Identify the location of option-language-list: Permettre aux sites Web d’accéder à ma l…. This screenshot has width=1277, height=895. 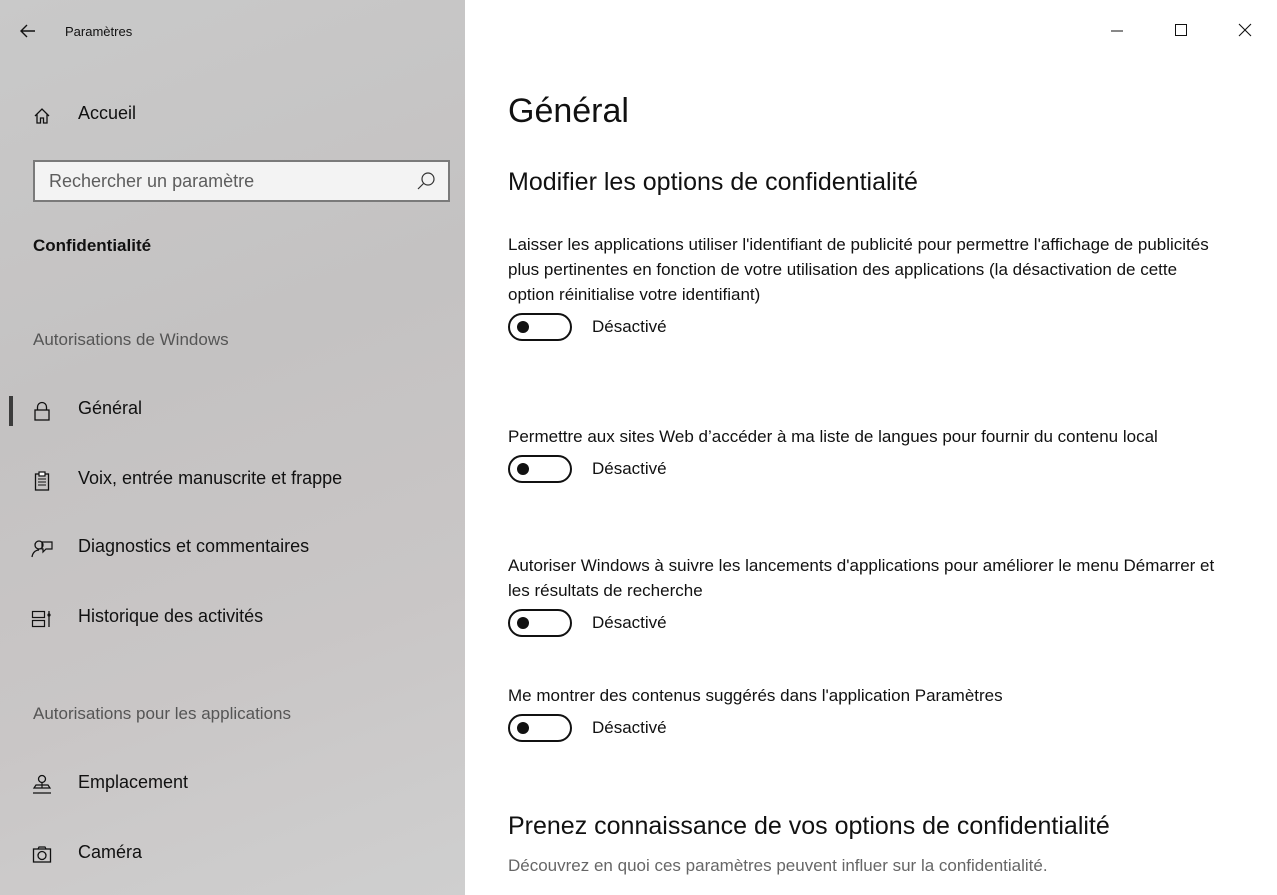
(868, 453).